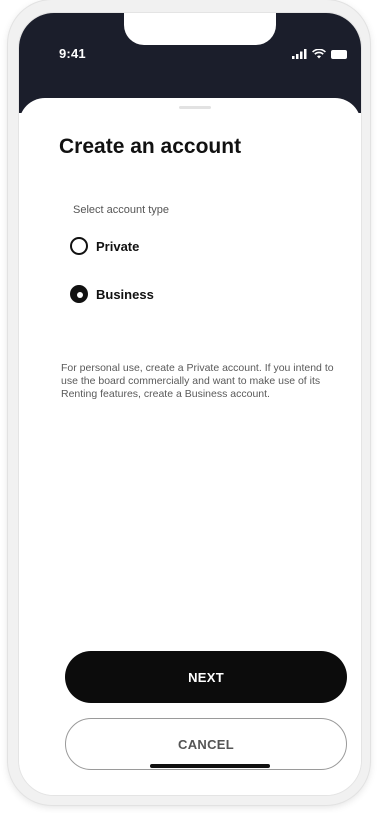  Describe the element at coordinates (118, 246) in the screenshot. I see `radio-label-private: Private` at that location.